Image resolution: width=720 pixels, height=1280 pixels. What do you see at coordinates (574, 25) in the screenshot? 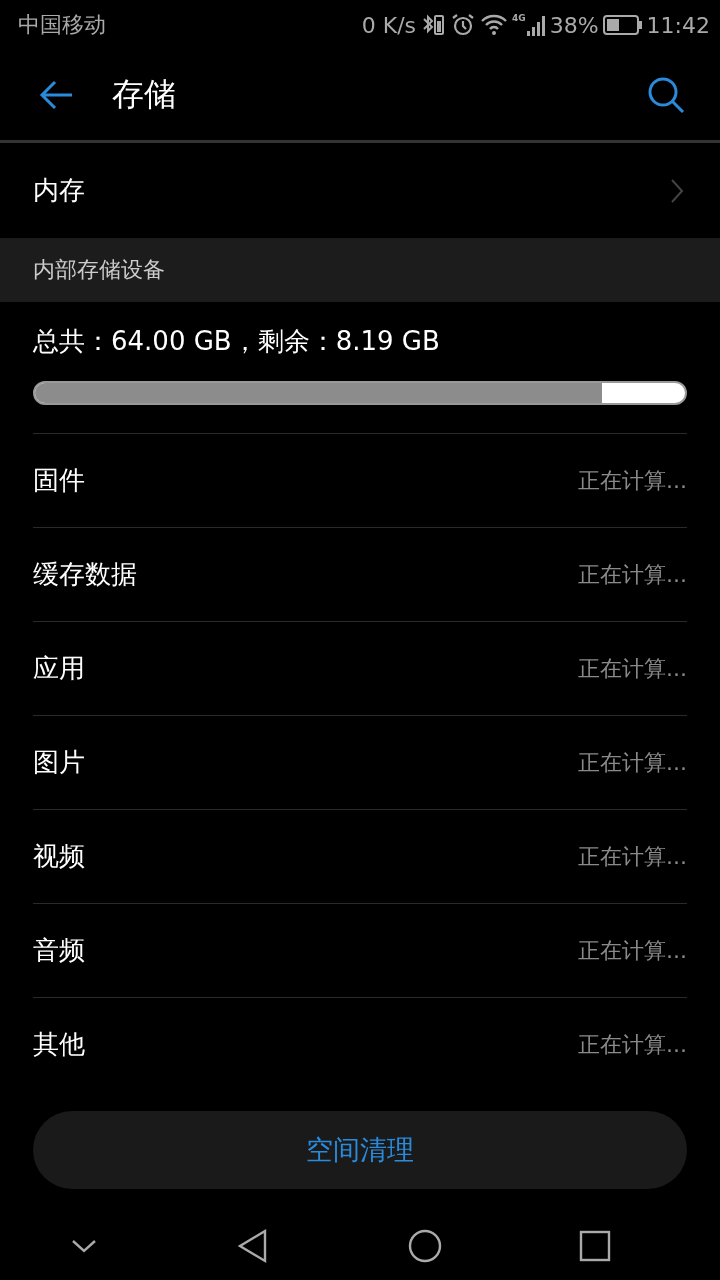
I see `battery-percent: 38%` at bounding box center [574, 25].